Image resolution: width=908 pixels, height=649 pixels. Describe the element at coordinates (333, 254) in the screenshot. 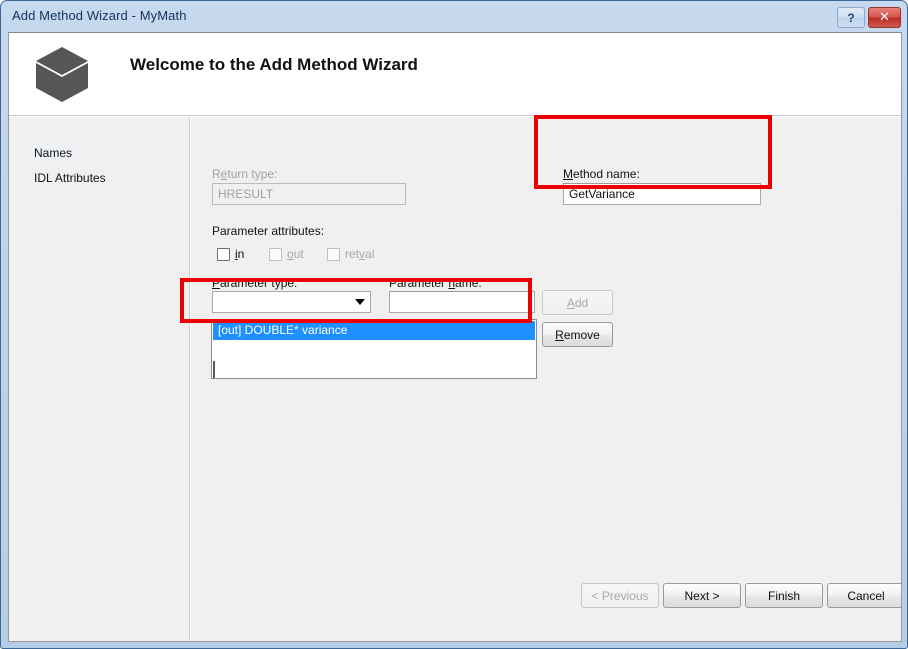

I see `checkbox-retval-box` at that location.